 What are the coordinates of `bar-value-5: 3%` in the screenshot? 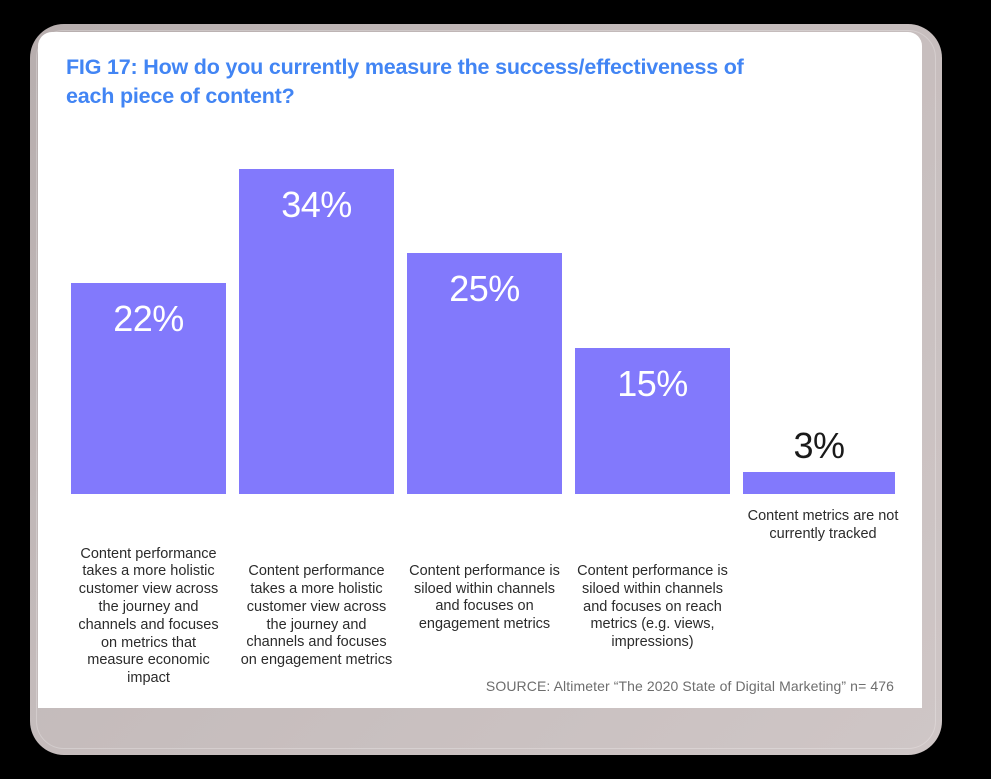 It's located at (819, 445).